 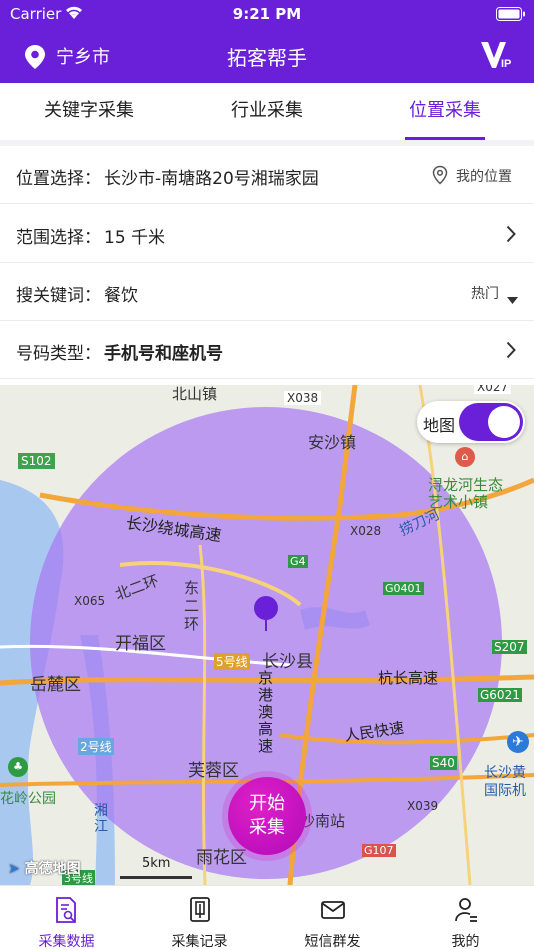 What do you see at coordinates (14, 869) in the screenshot?
I see `navigation-arrow-icon: ➤` at bounding box center [14, 869].